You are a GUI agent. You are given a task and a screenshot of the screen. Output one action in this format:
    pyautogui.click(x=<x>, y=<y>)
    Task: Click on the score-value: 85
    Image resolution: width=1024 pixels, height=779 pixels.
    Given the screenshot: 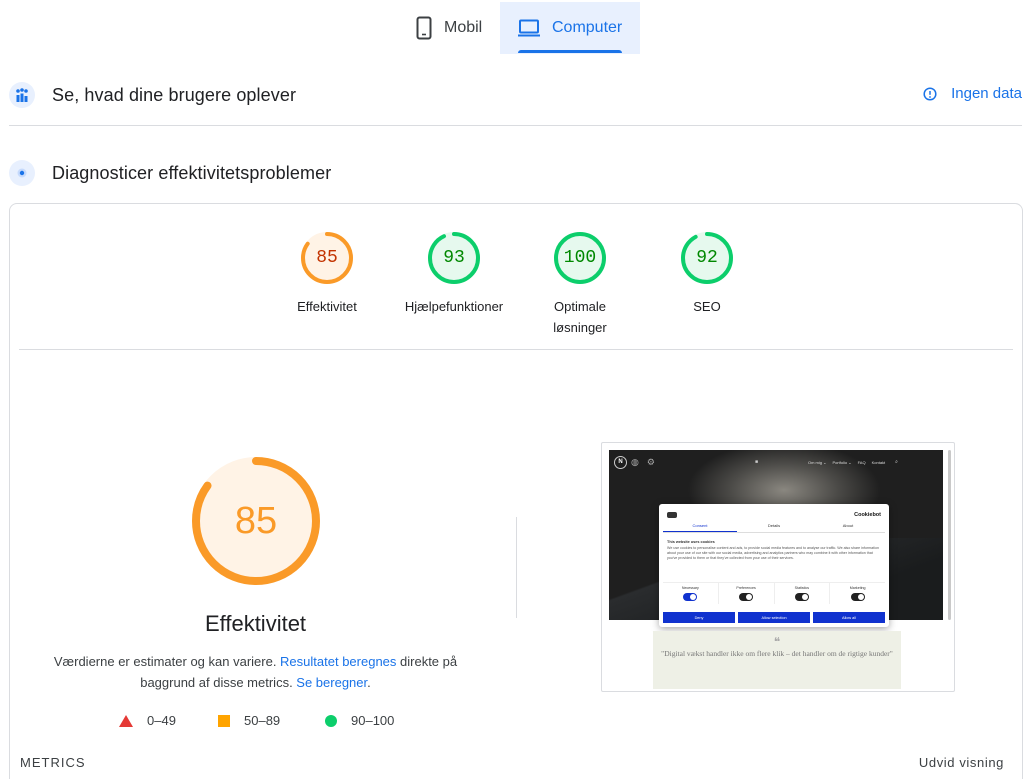 What is the action you would take?
    pyautogui.click(x=327, y=258)
    